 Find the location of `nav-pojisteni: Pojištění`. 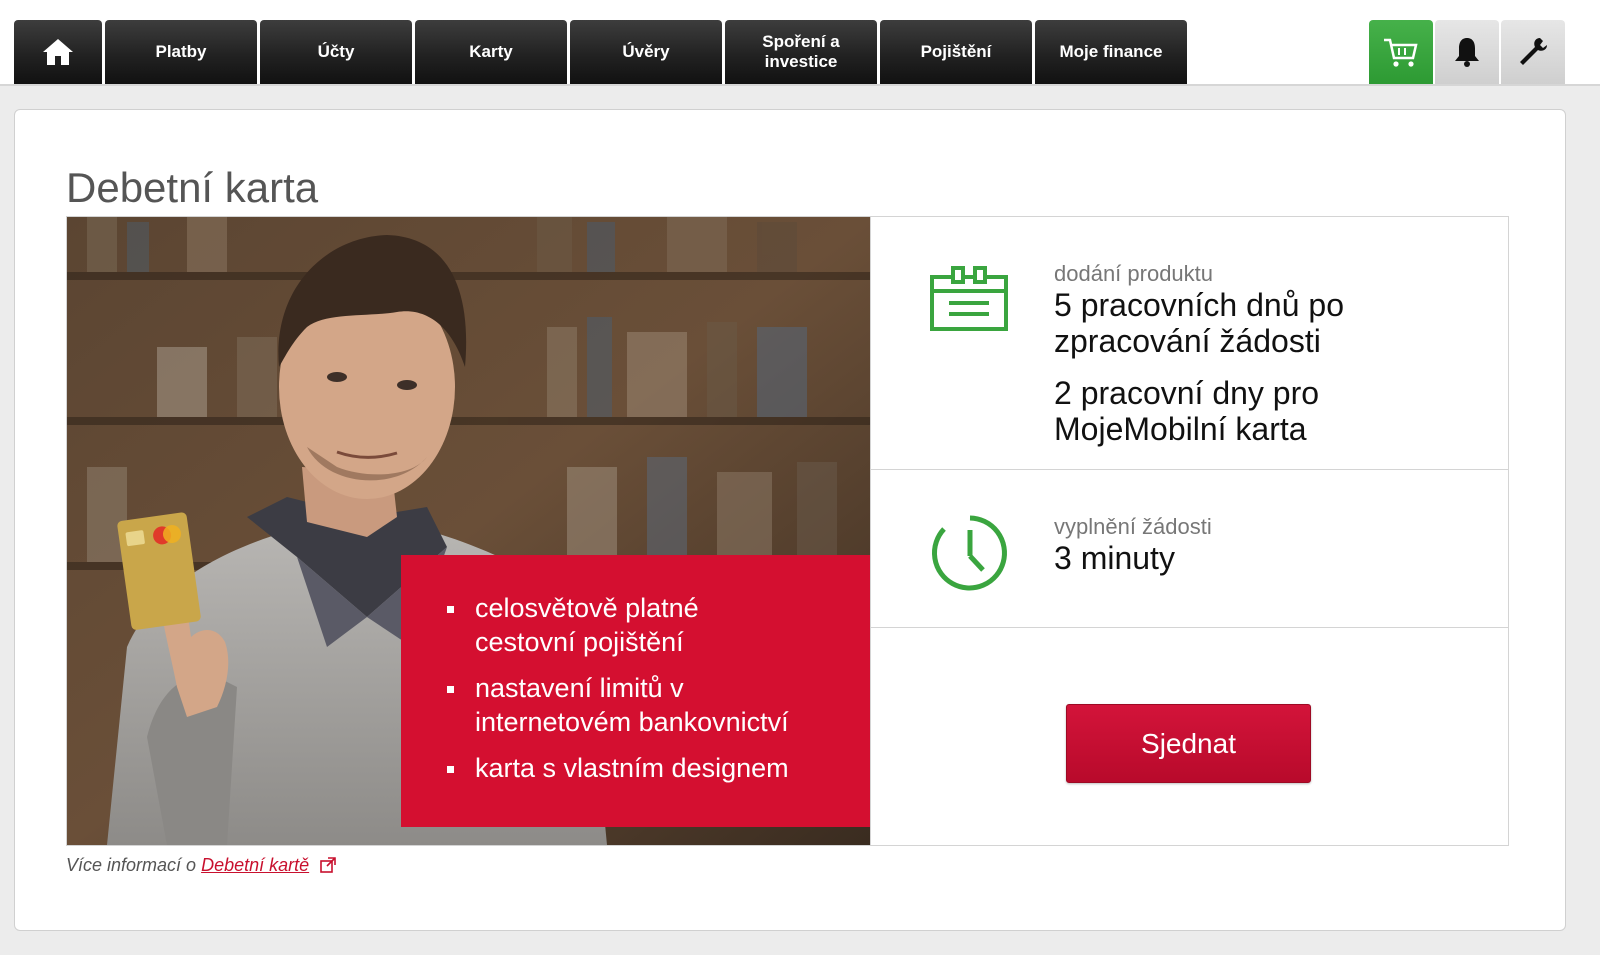

nav-pojisteni: Pojištění is located at coordinates (956, 52).